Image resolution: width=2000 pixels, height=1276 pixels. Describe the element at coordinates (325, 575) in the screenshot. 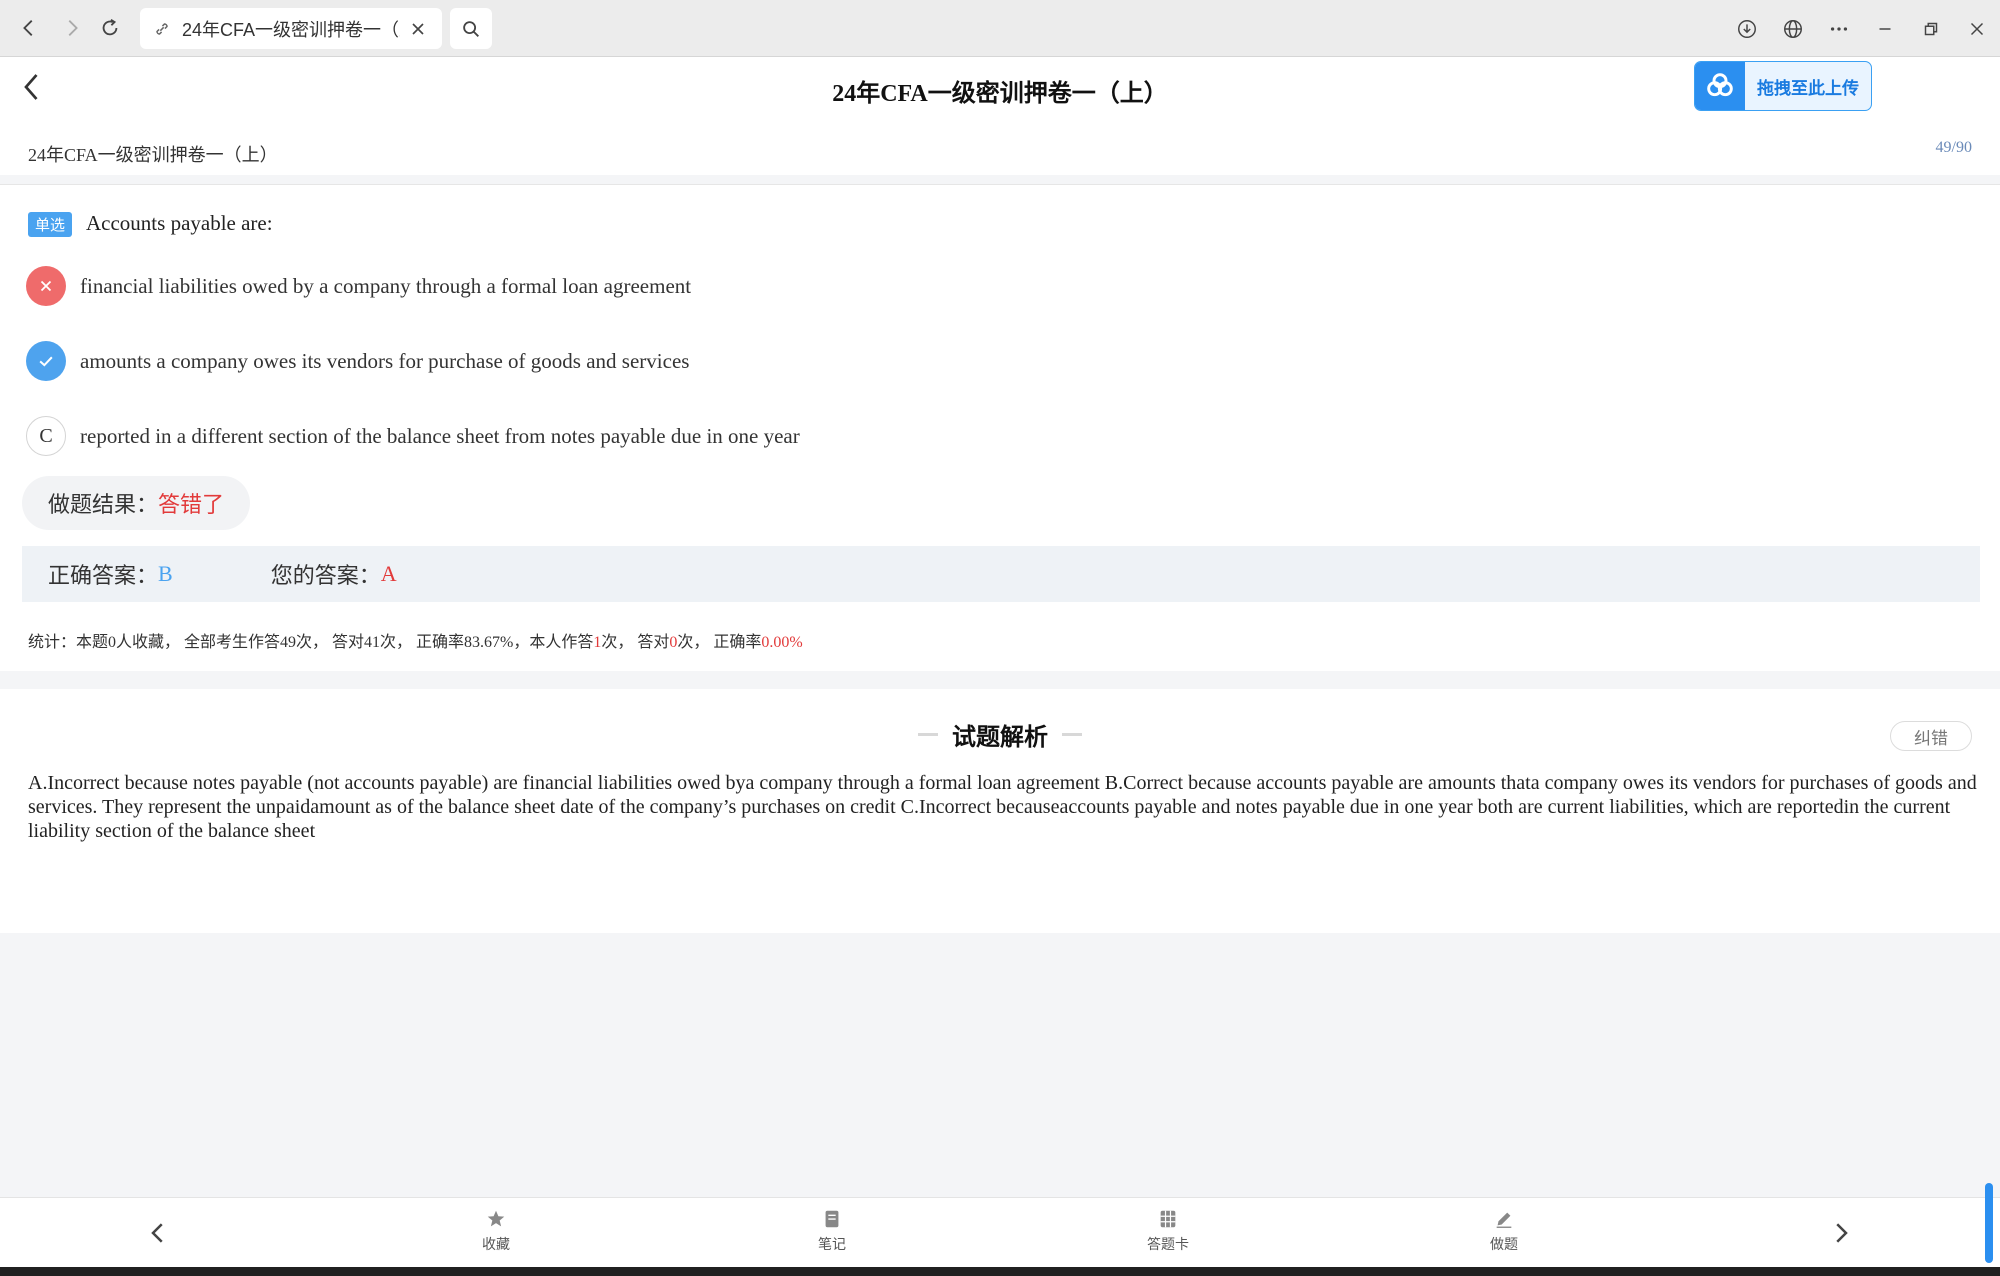

I see `your-answer-label: 您的答案：` at that location.